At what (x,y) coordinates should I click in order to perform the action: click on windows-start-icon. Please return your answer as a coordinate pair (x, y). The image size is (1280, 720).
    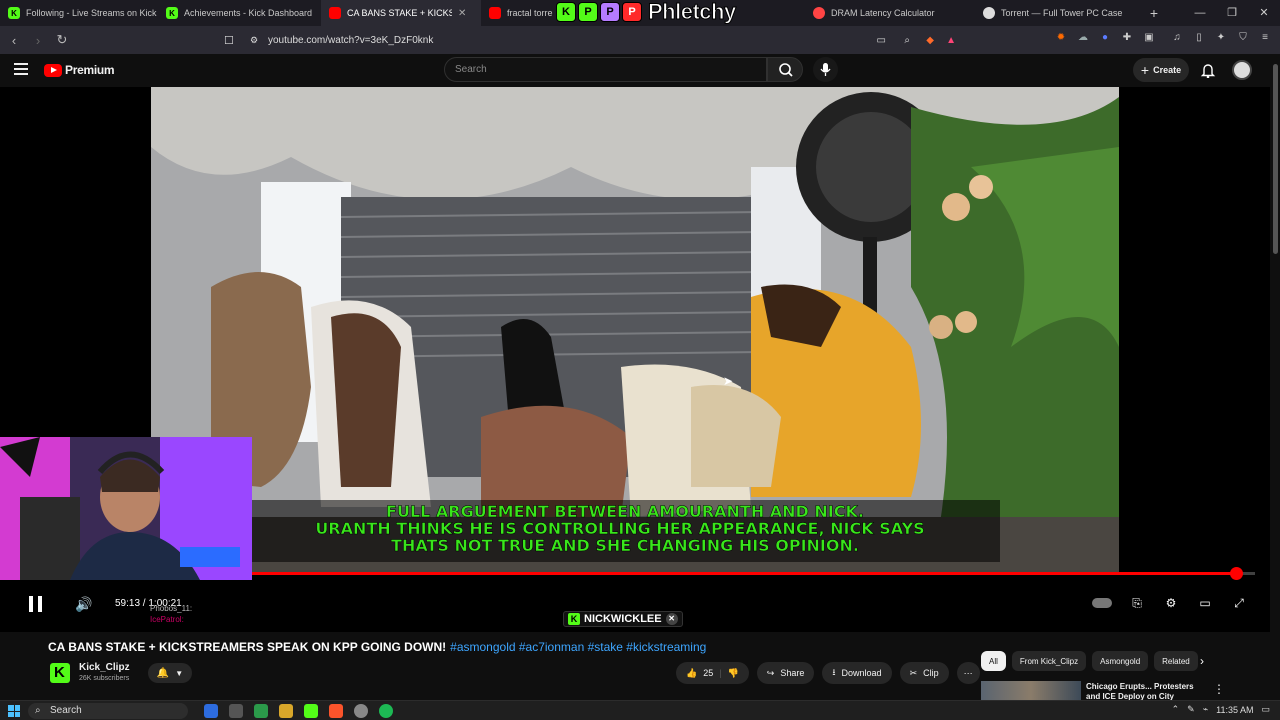
    Looking at the image, I should click on (14, 711).